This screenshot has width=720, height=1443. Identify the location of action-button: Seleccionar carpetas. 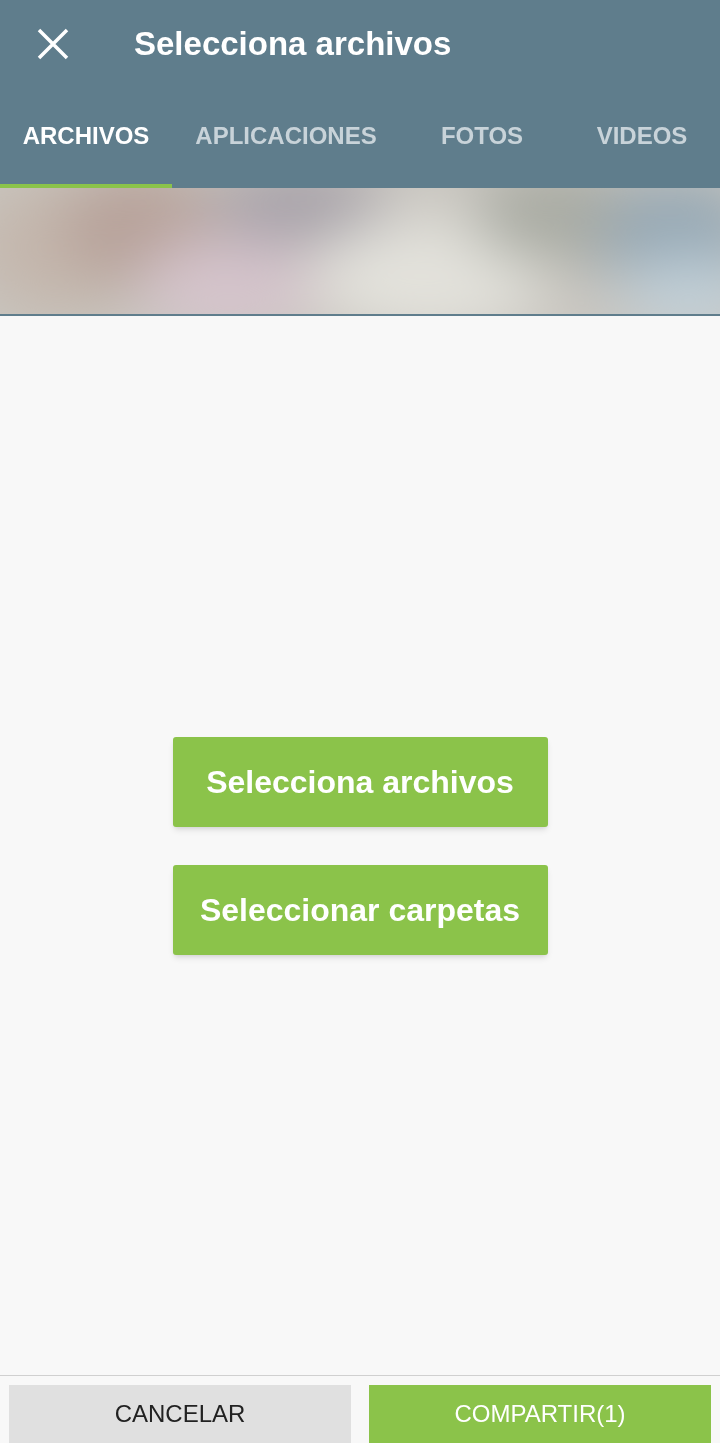
(360, 909).